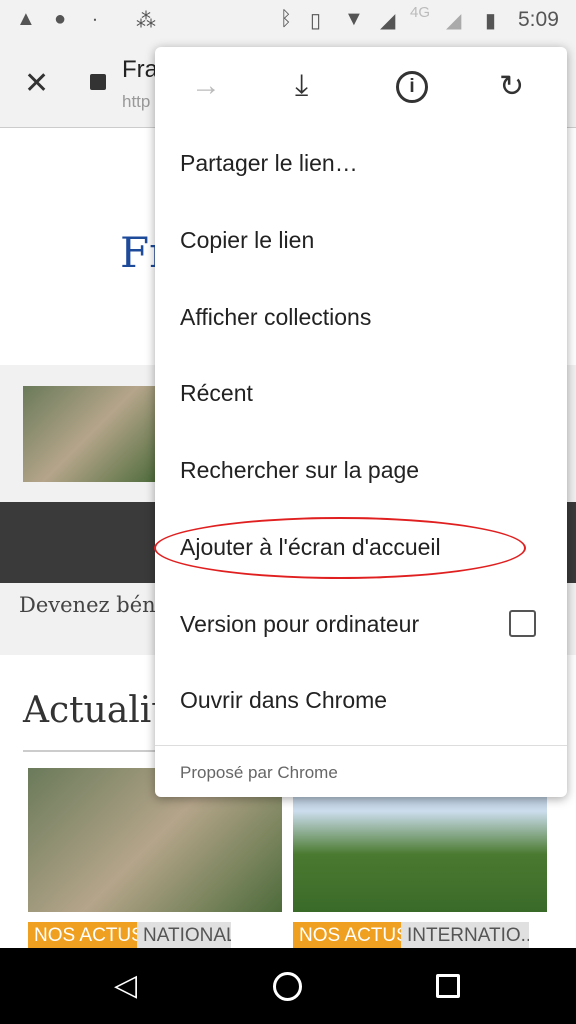 The image size is (576, 1024). Describe the element at coordinates (136, 102) in the screenshot. I see `page-url: http` at that location.